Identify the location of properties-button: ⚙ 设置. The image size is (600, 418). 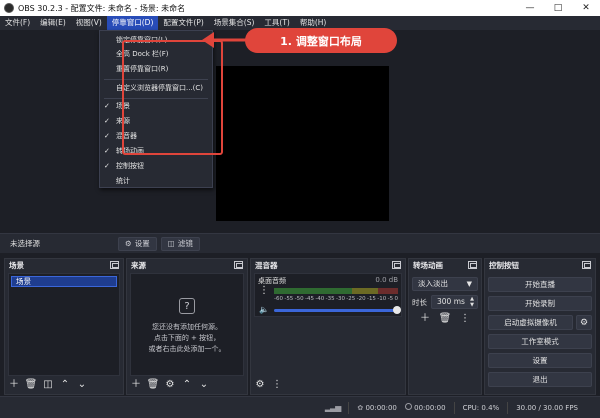
(137, 243).